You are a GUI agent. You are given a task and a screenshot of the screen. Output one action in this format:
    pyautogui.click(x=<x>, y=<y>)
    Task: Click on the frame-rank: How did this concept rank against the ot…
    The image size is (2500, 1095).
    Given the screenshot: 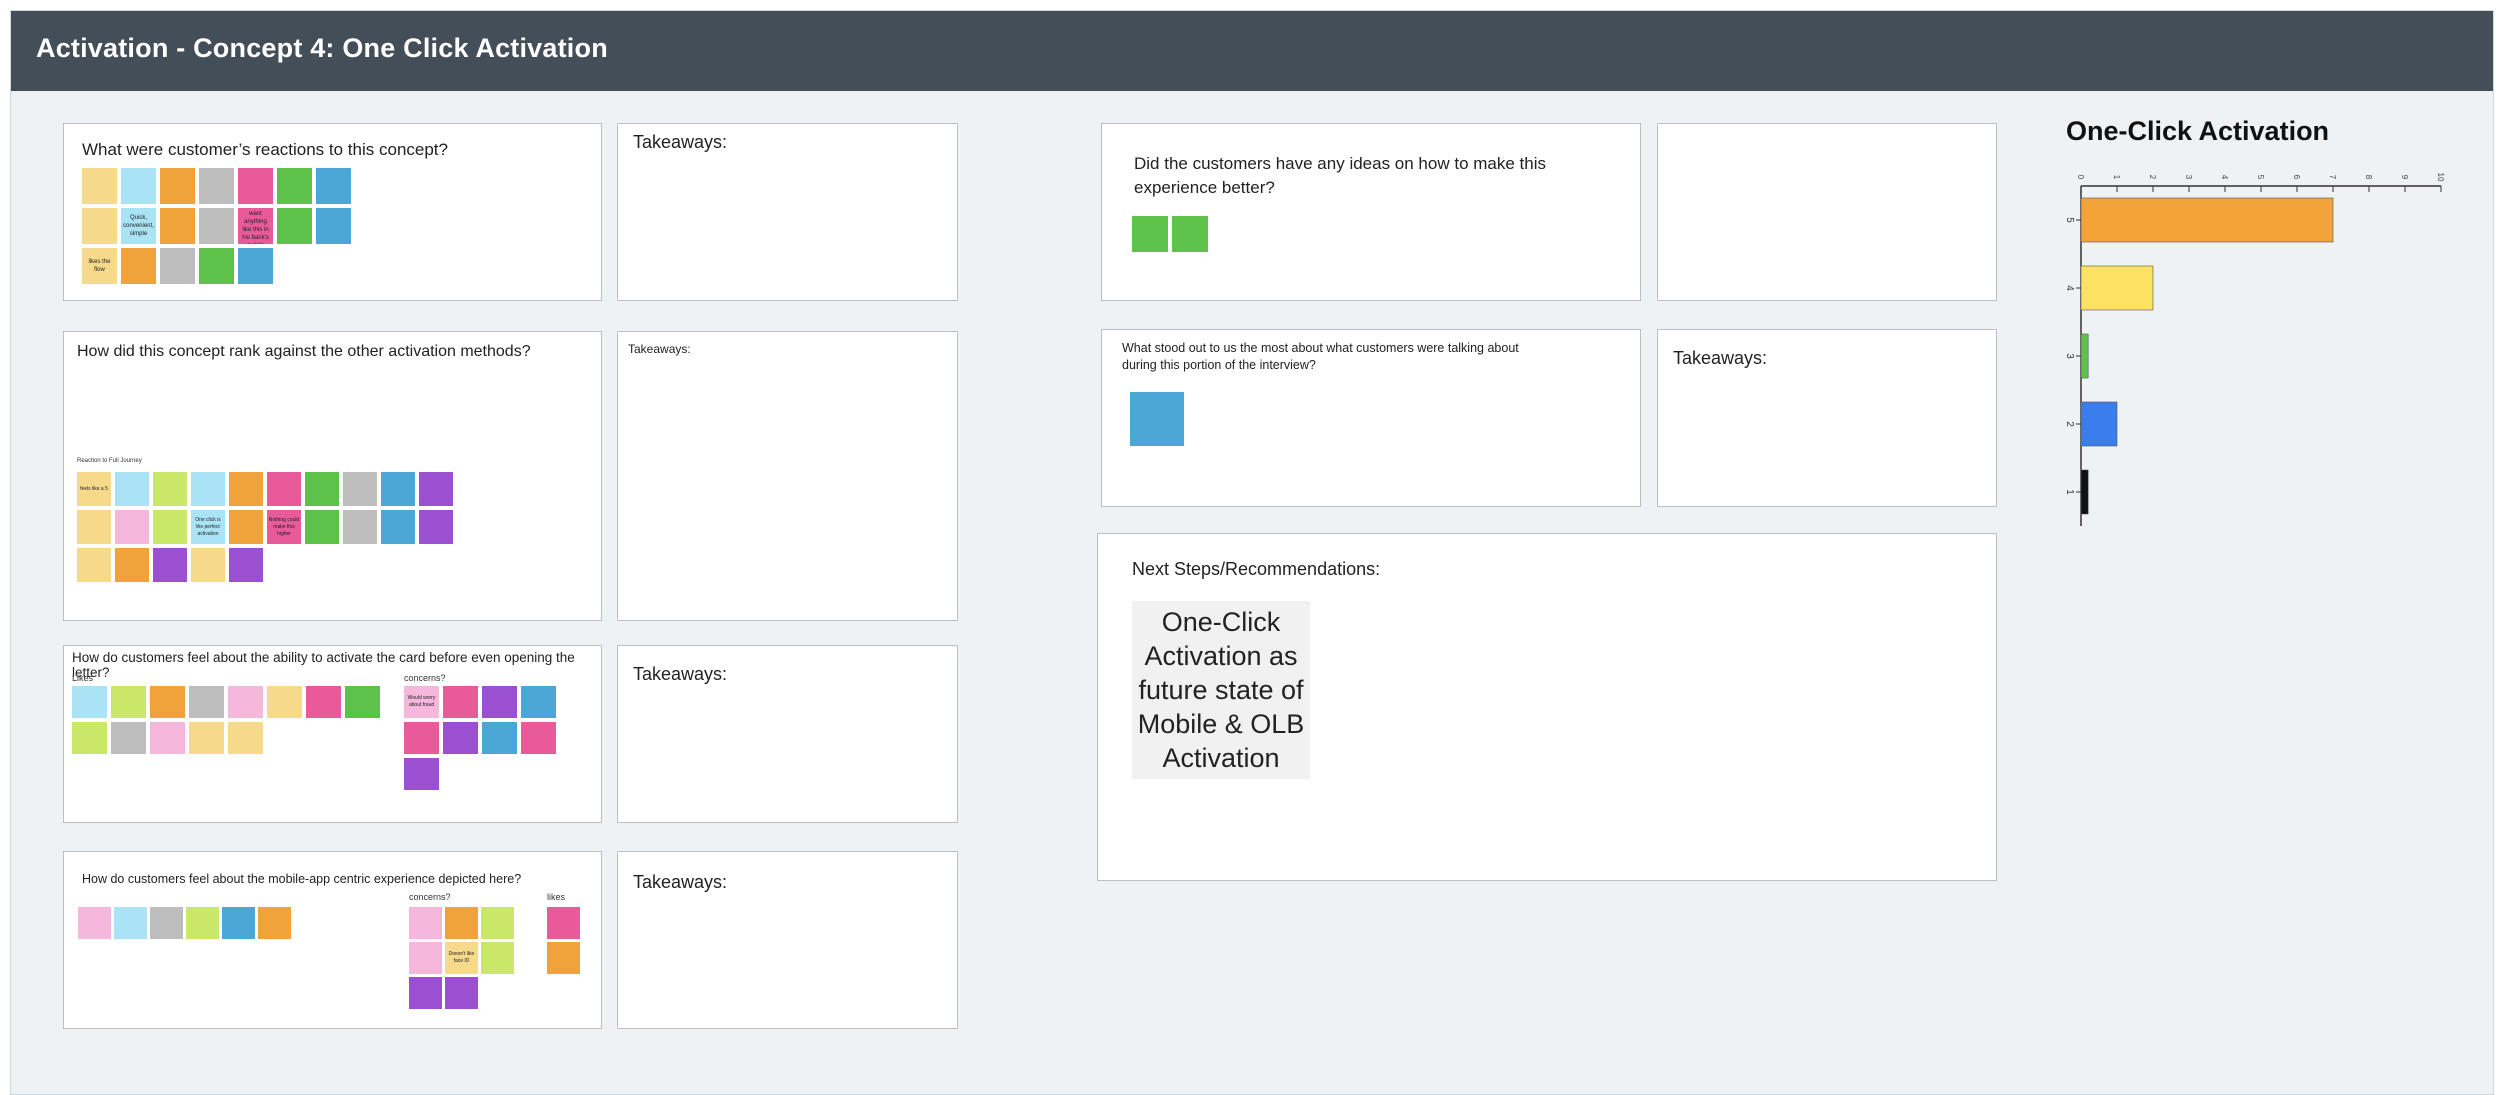 What is the action you would take?
    pyautogui.click(x=332, y=476)
    